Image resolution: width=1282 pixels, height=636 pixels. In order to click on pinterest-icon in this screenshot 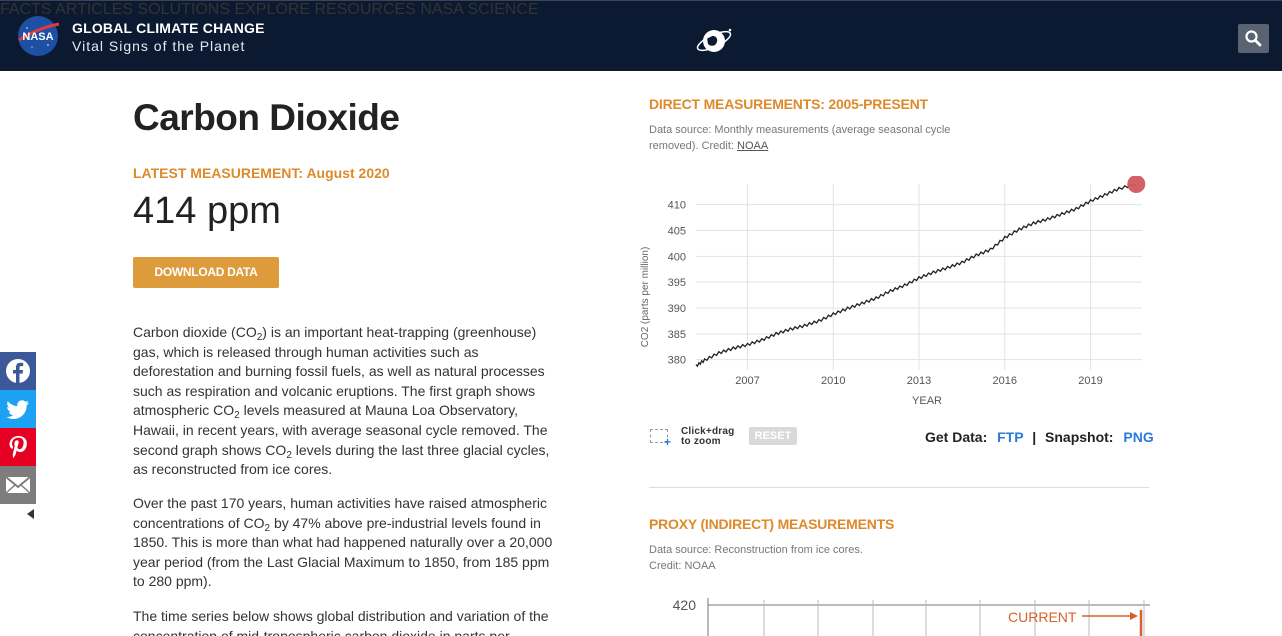, I will do `click(18, 447)`.